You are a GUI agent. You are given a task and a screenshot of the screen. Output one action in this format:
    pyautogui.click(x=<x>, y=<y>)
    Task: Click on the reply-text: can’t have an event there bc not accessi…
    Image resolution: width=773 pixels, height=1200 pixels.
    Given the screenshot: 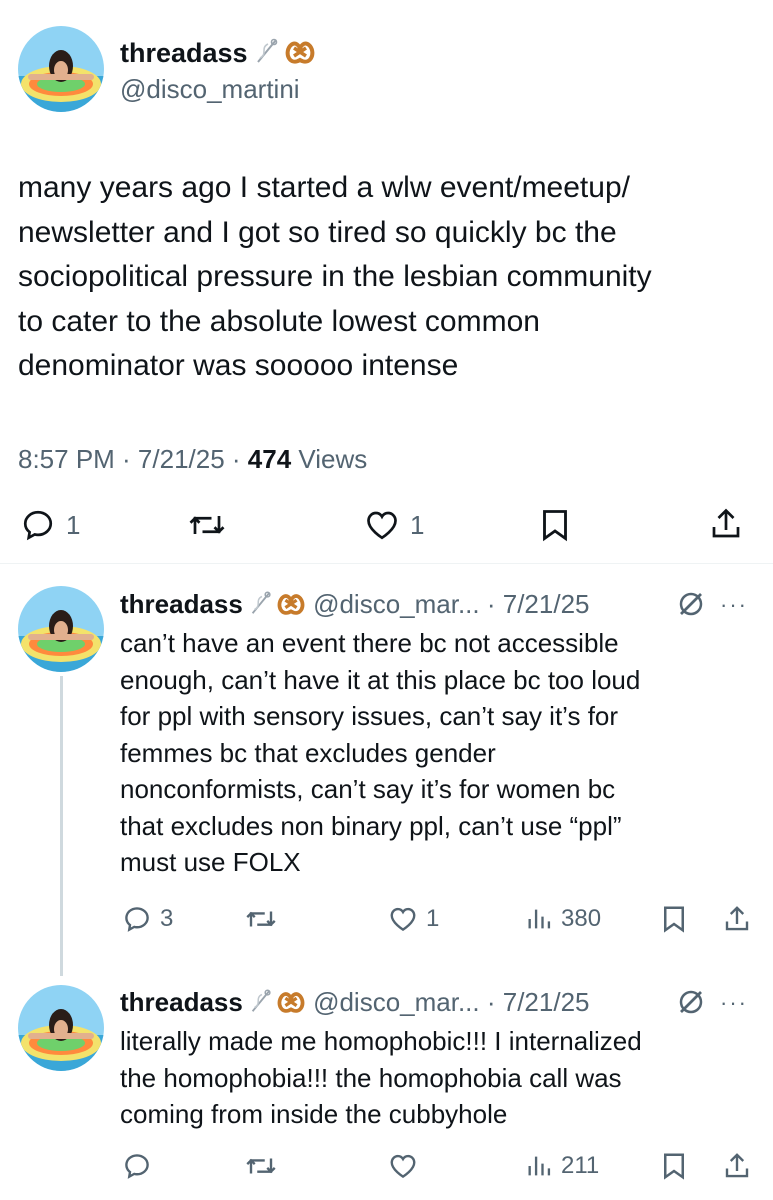 What is the action you would take?
    pyautogui.click(x=380, y=752)
    